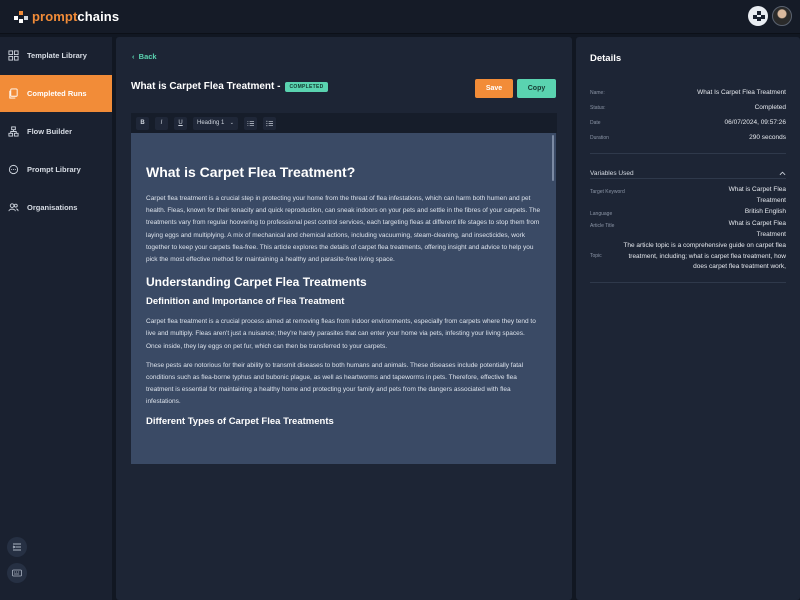 Image resolution: width=800 pixels, height=600 pixels. What do you see at coordinates (602, 226) in the screenshot?
I see `variable-label: Article Title` at bounding box center [602, 226].